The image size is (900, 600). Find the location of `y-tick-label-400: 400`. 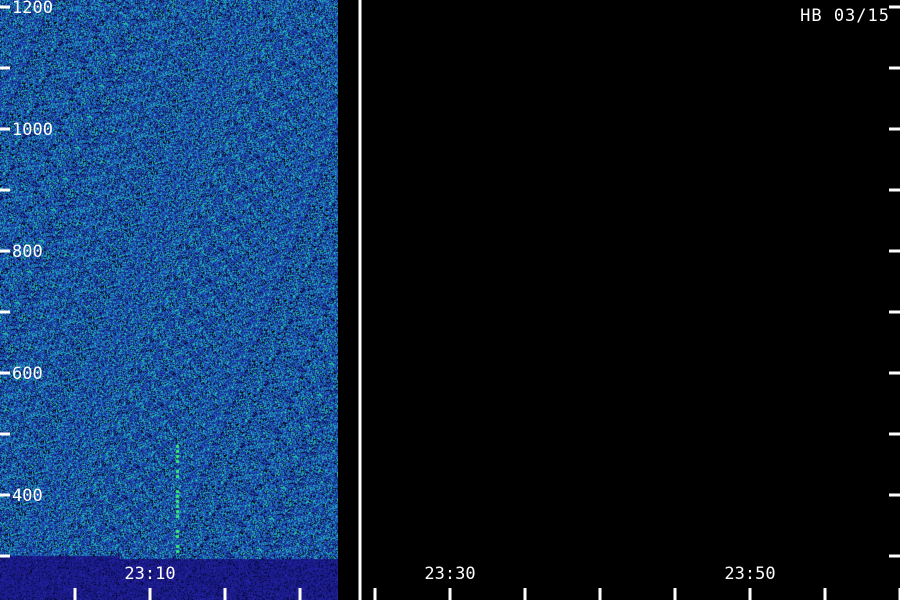

y-tick-label-400: 400 is located at coordinates (27, 496).